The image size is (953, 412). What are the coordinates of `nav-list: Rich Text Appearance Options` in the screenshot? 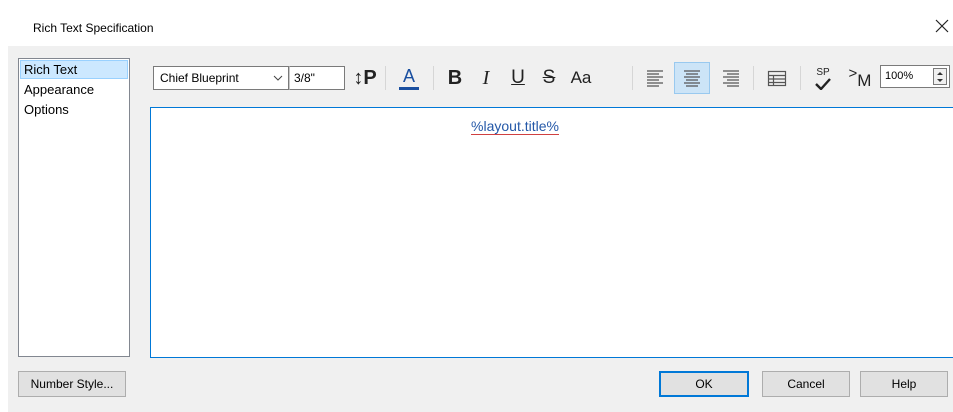 It's located at (74, 207).